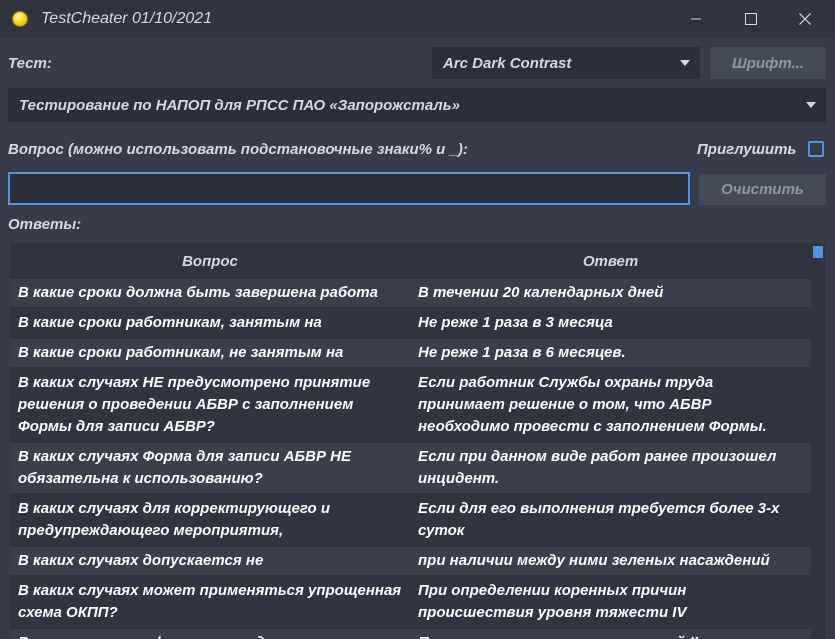 Image resolution: width=835 pixels, height=639 pixels. Describe the element at coordinates (507, 63) in the screenshot. I see `theme-select-value: Arc Dark Contrast` at that location.